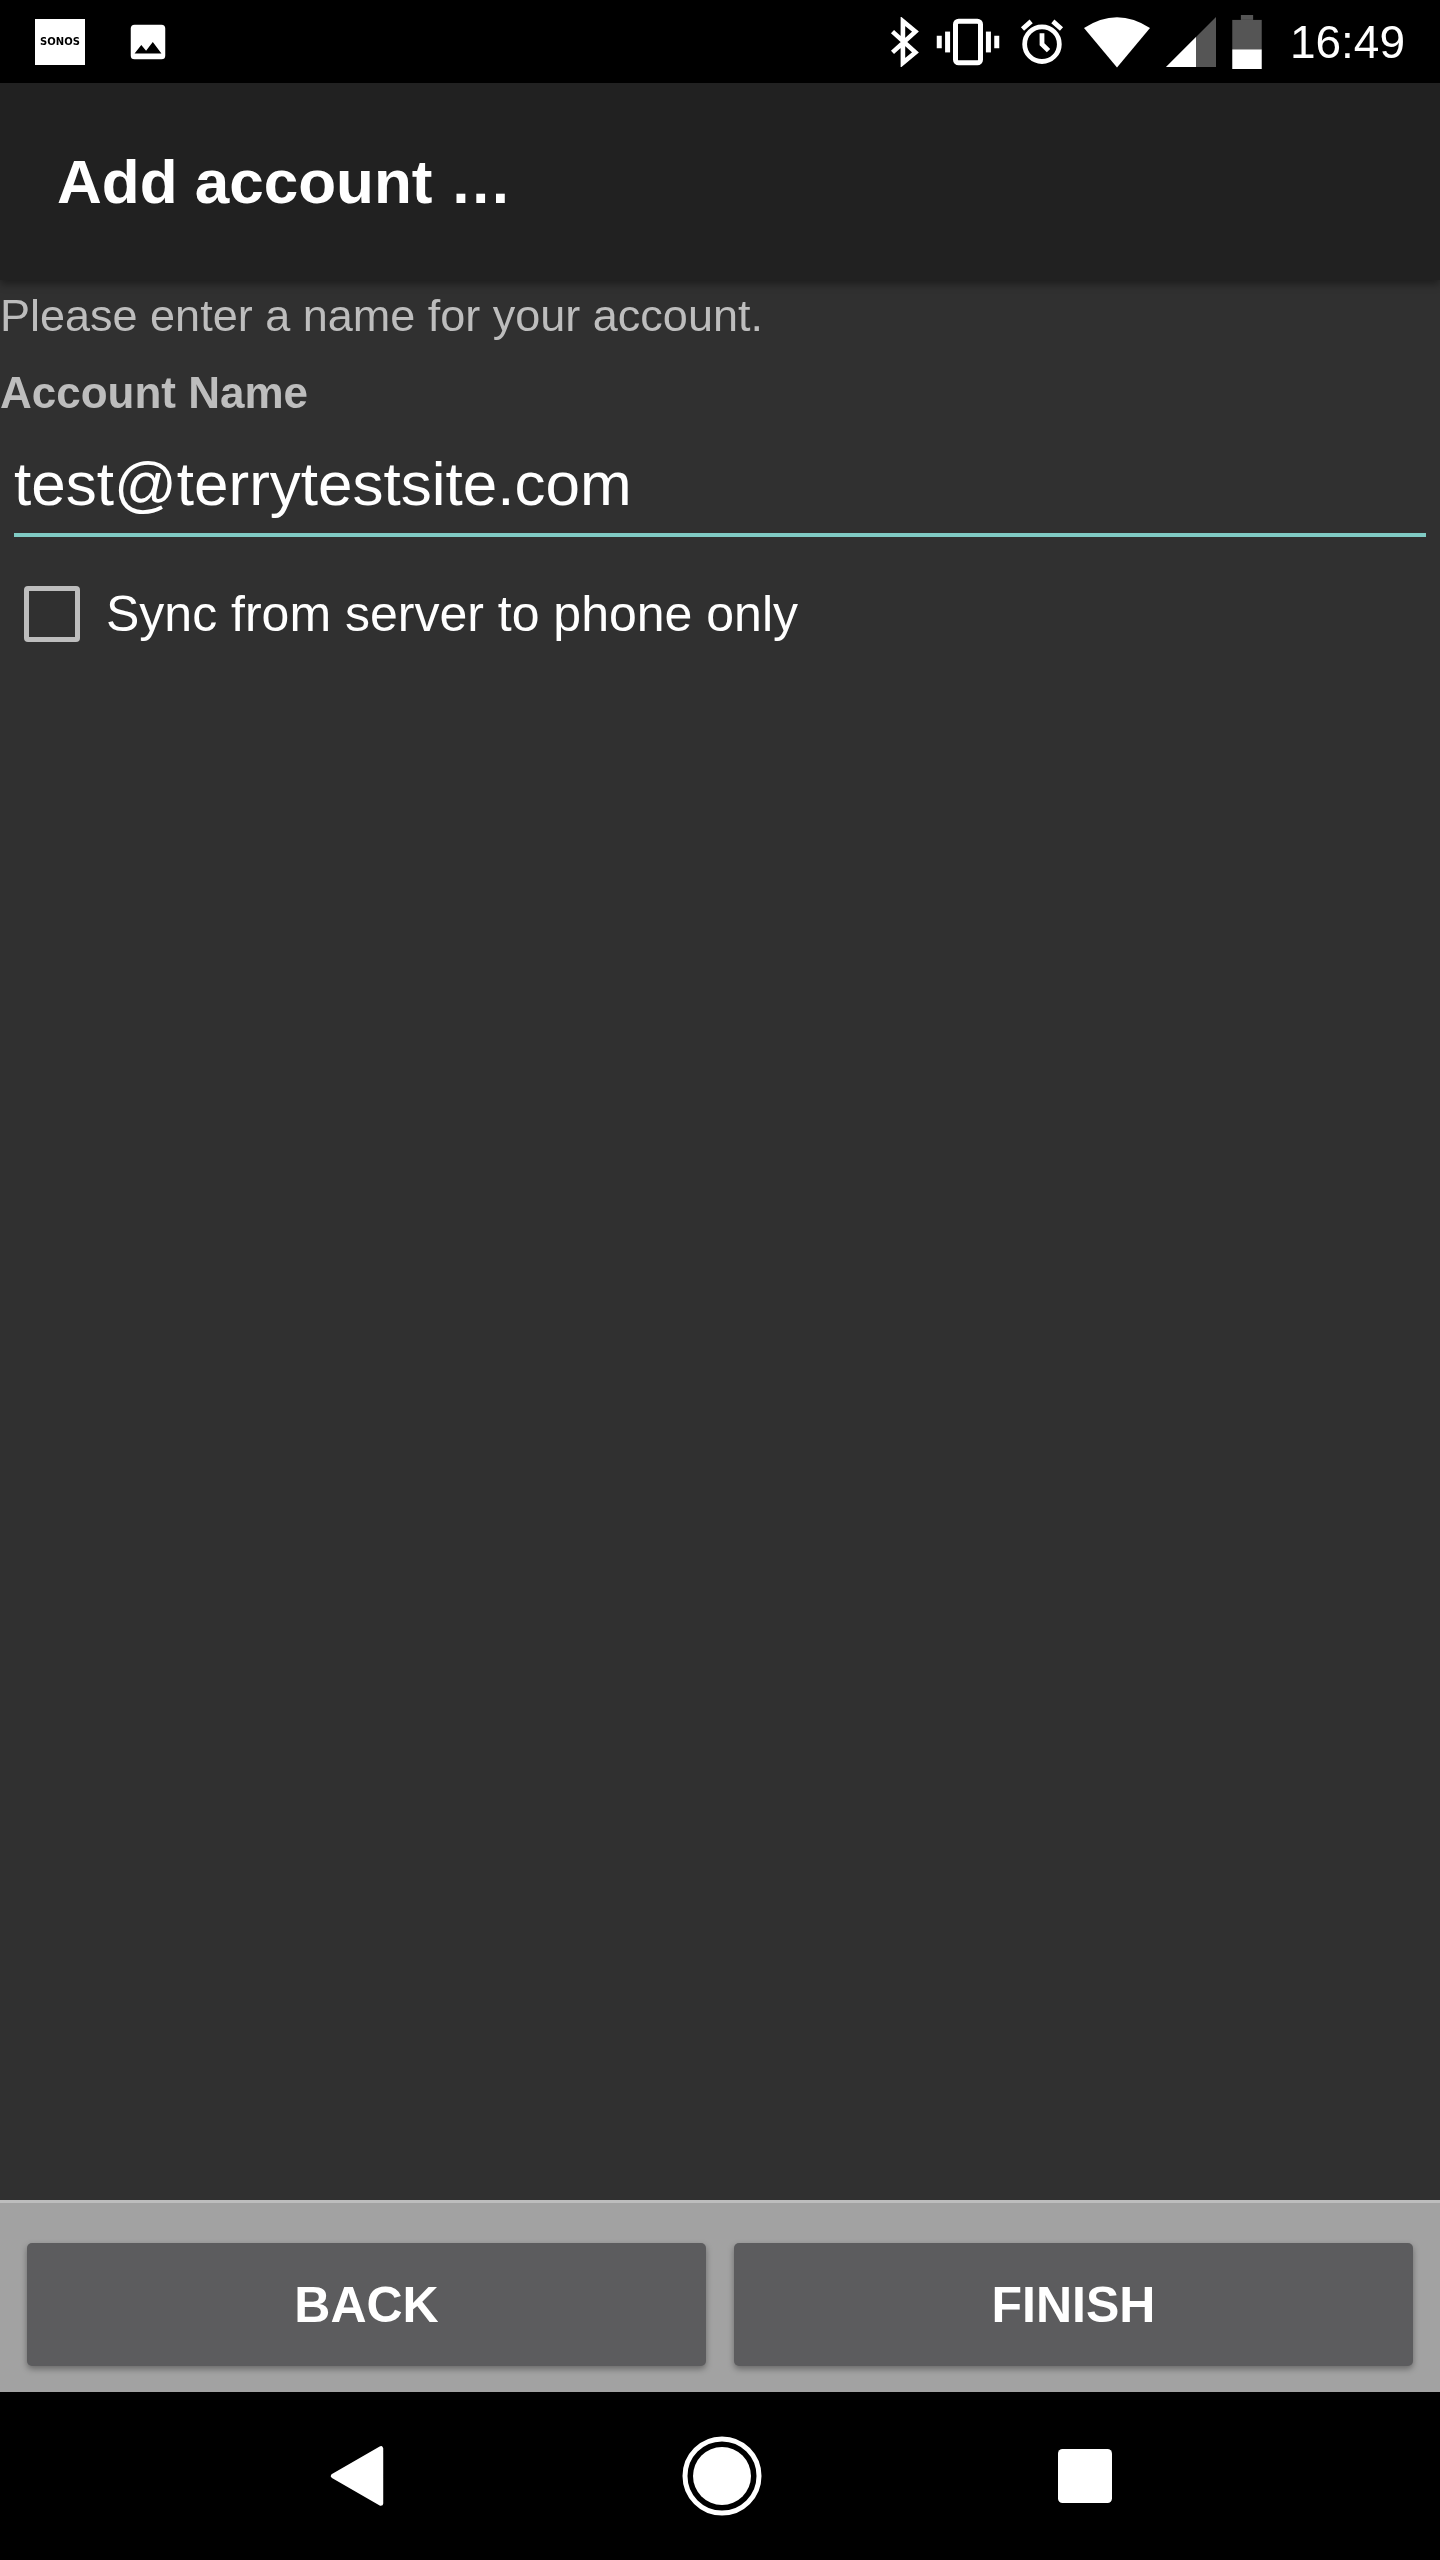  Describe the element at coordinates (967, 41) in the screenshot. I see `vibrate-icon` at that location.